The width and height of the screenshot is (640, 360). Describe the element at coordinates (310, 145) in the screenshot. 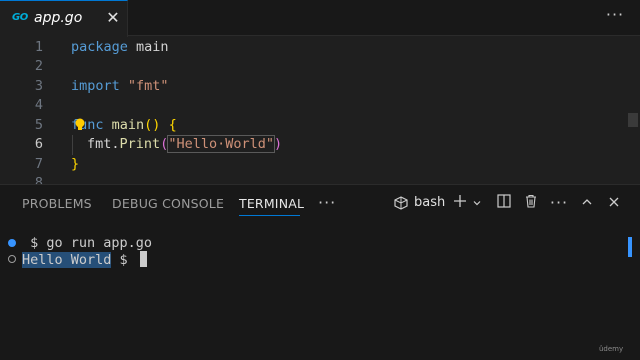

I see `code-line: 6 fmt.Print("Hello·World")` at that location.